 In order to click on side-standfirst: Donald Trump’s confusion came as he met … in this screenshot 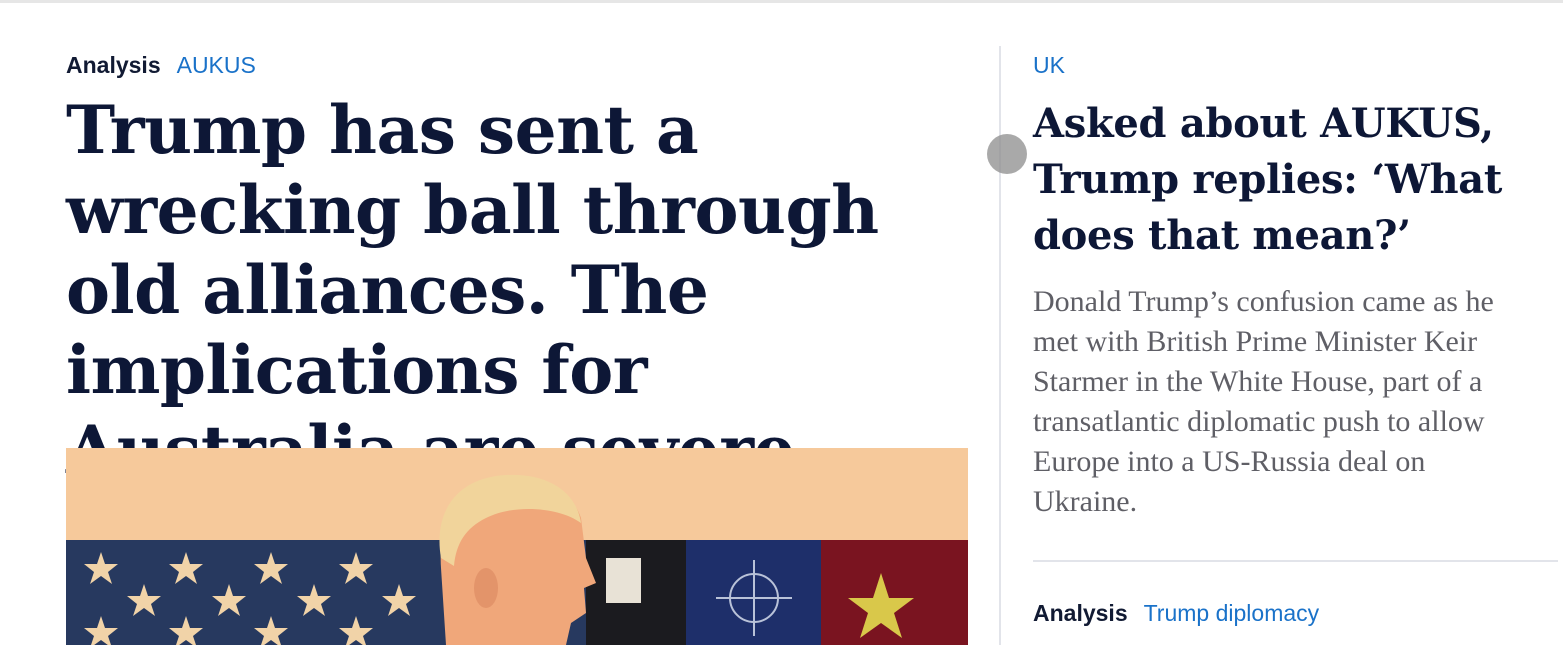, I will do `click(1263, 401)`.